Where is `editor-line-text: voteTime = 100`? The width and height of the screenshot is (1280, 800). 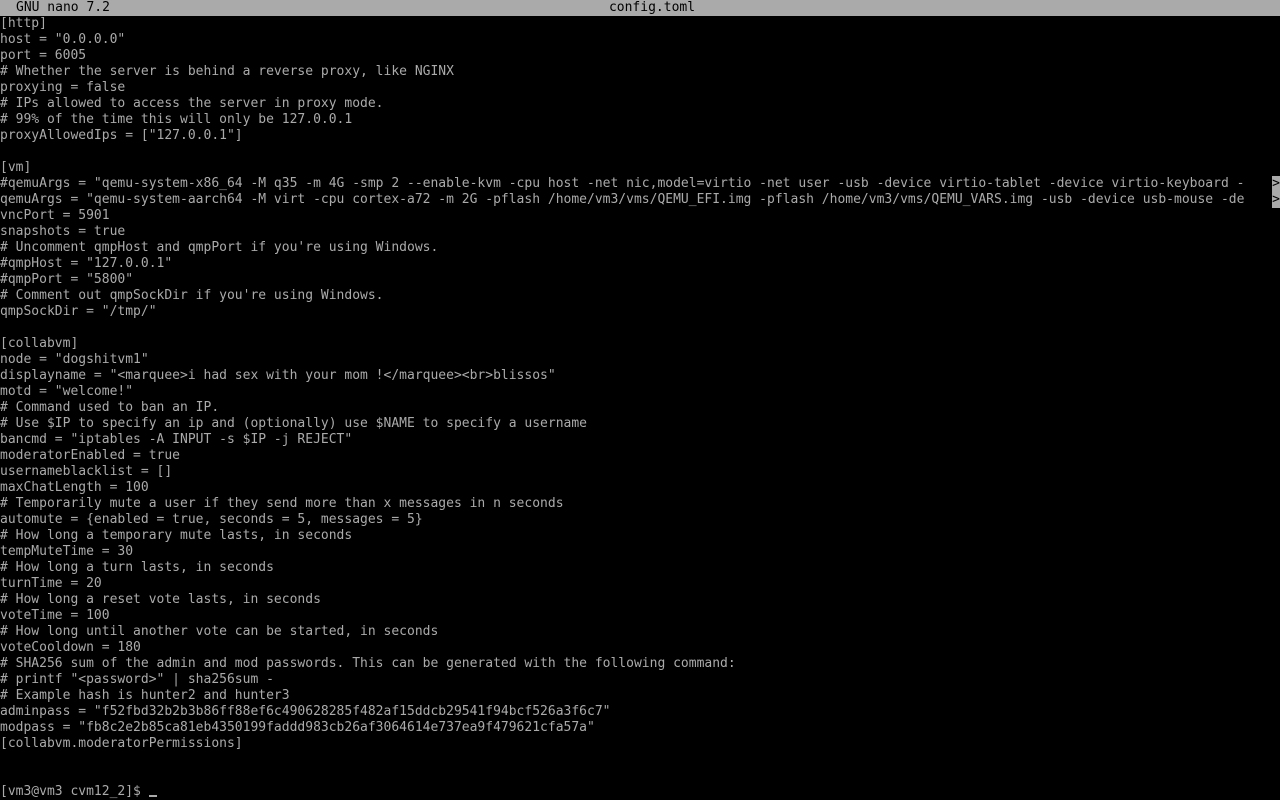
editor-line-text: voteTime = 100 is located at coordinates (55, 615).